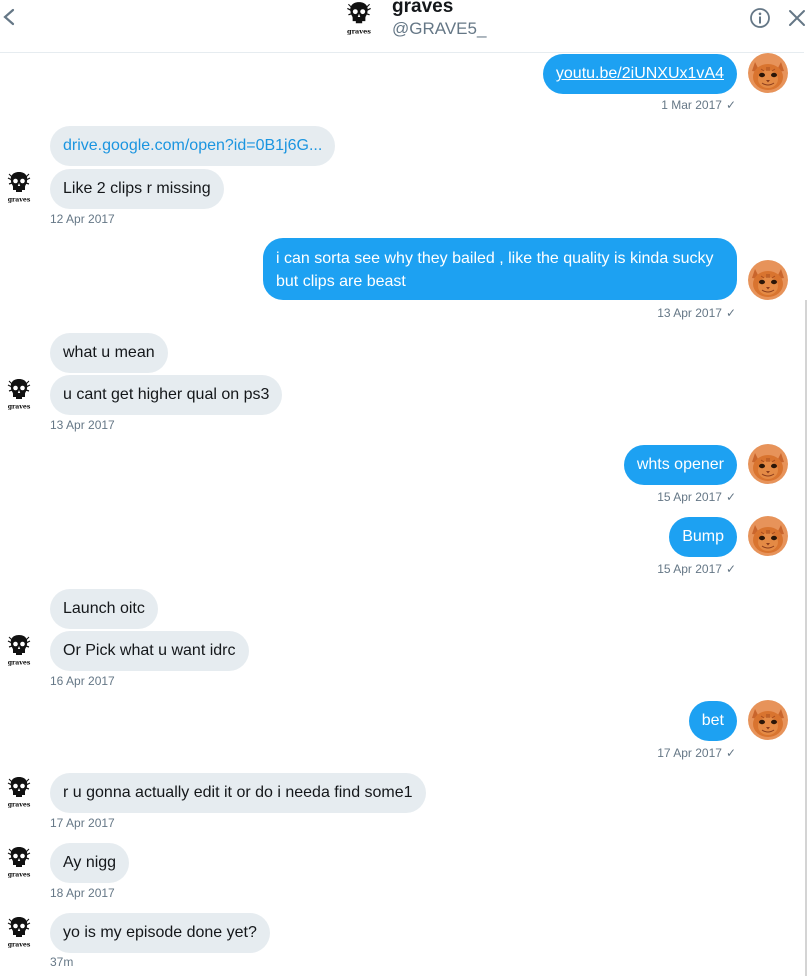 This screenshot has width=808, height=976. Describe the element at coordinates (422, 9) in the screenshot. I see `contact-name: graves` at that location.